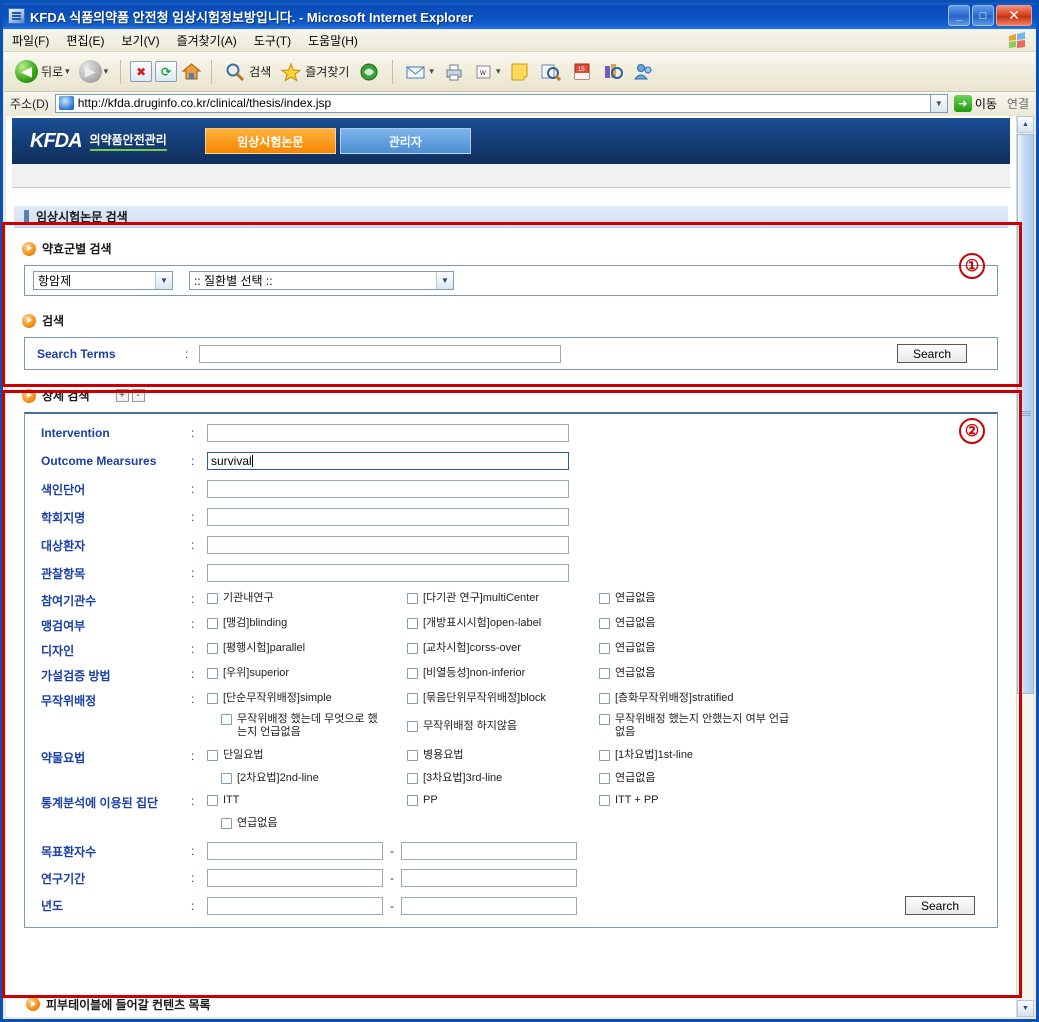  What do you see at coordinates (613, 72) in the screenshot?
I see `shopping-toolbar-button` at bounding box center [613, 72].